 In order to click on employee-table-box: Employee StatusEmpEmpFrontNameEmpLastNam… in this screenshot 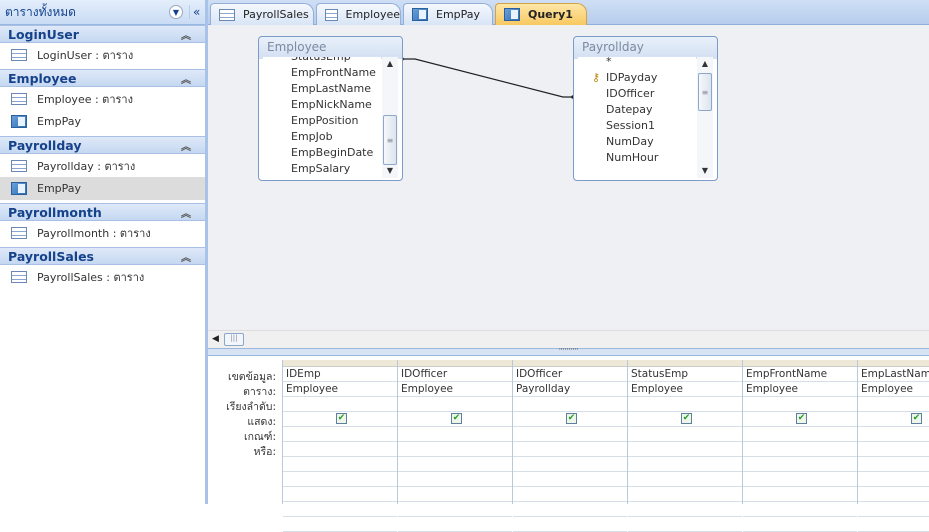, I will do `click(330, 108)`.